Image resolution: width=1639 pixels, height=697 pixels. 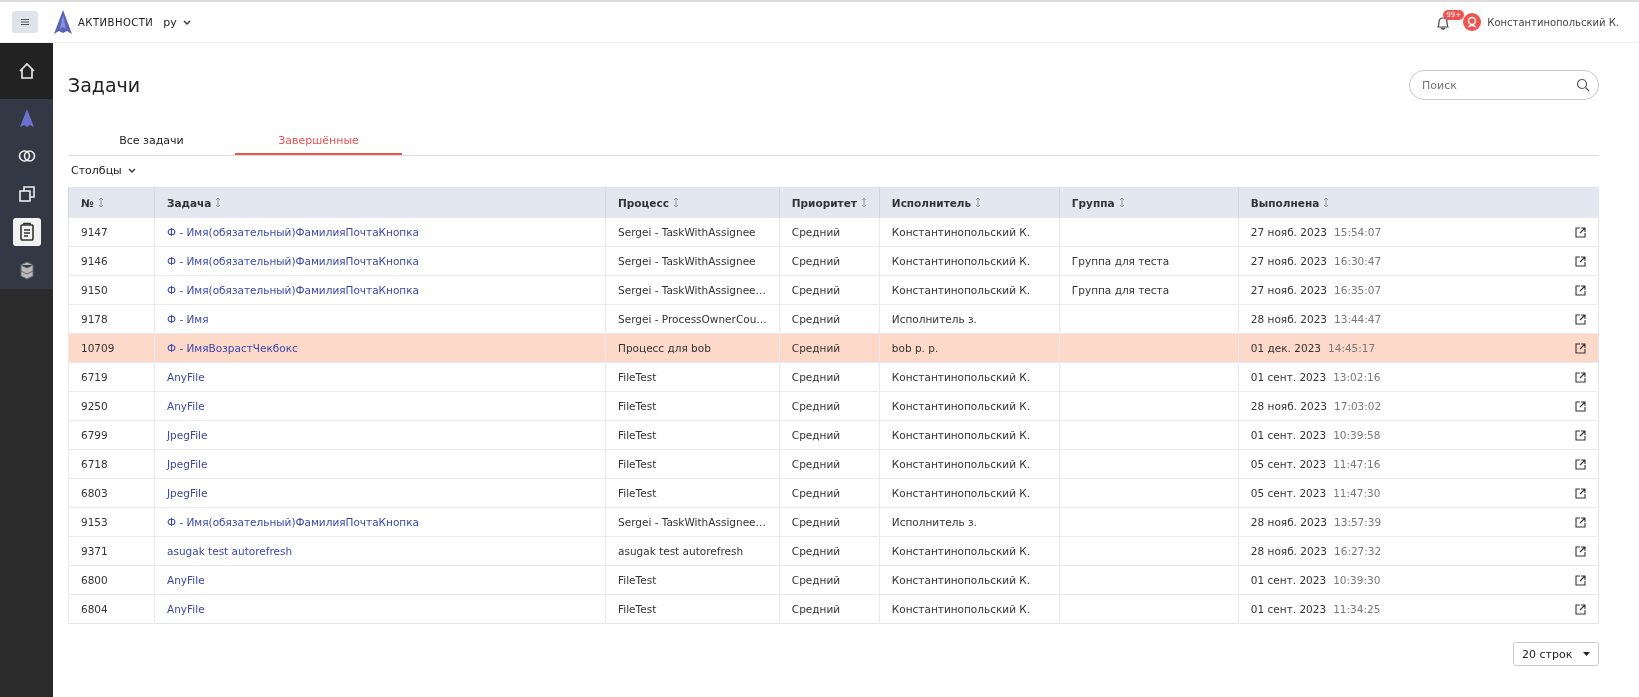 I want to click on column-header: Исполнитель, so click(x=931, y=202).